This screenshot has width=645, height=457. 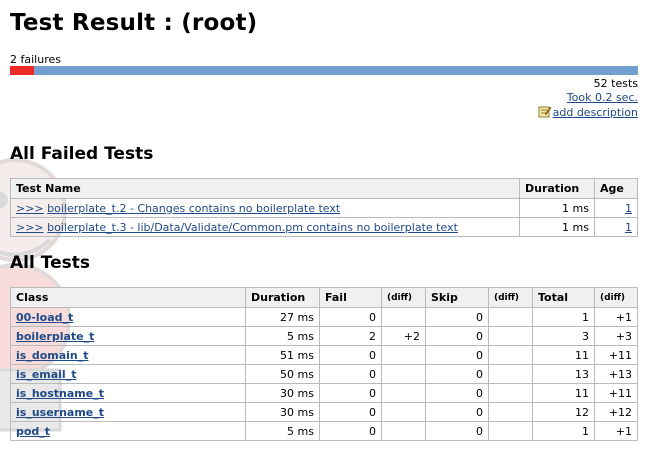 What do you see at coordinates (52, 355) in the screenshot?
I see `class-link: is_domain_t` at bounding box center [52, 355].